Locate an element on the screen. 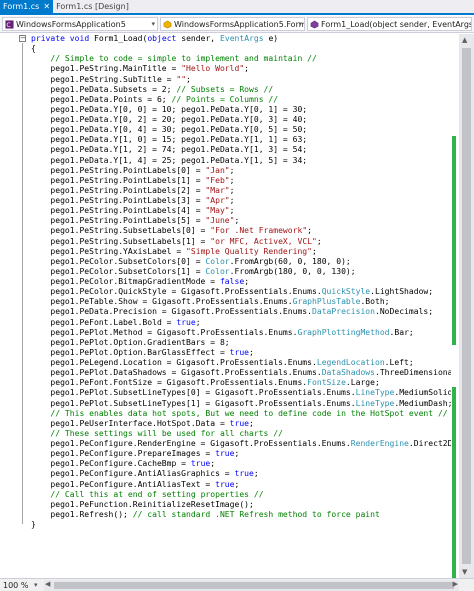 Image resolution: width=474 pixels, height=591 pixels. code-token: pego1.PeString.MainTitle = is located at coordinates (106, 69).